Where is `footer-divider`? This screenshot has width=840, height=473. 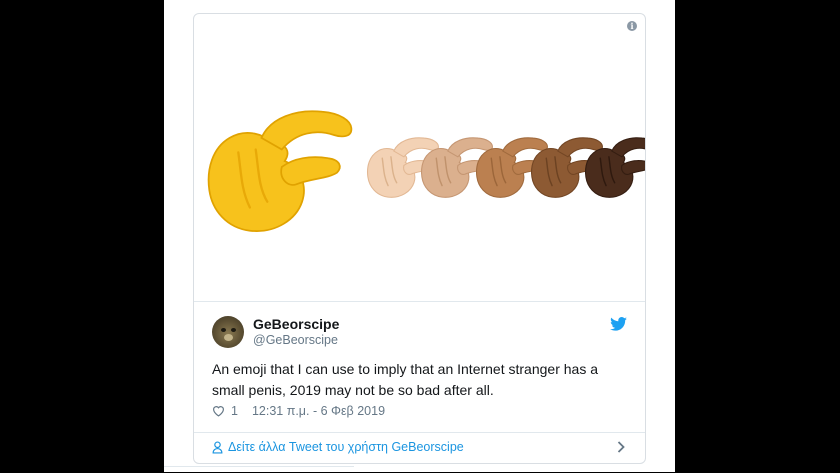 footer-divider is located at coordinates (419, 432).